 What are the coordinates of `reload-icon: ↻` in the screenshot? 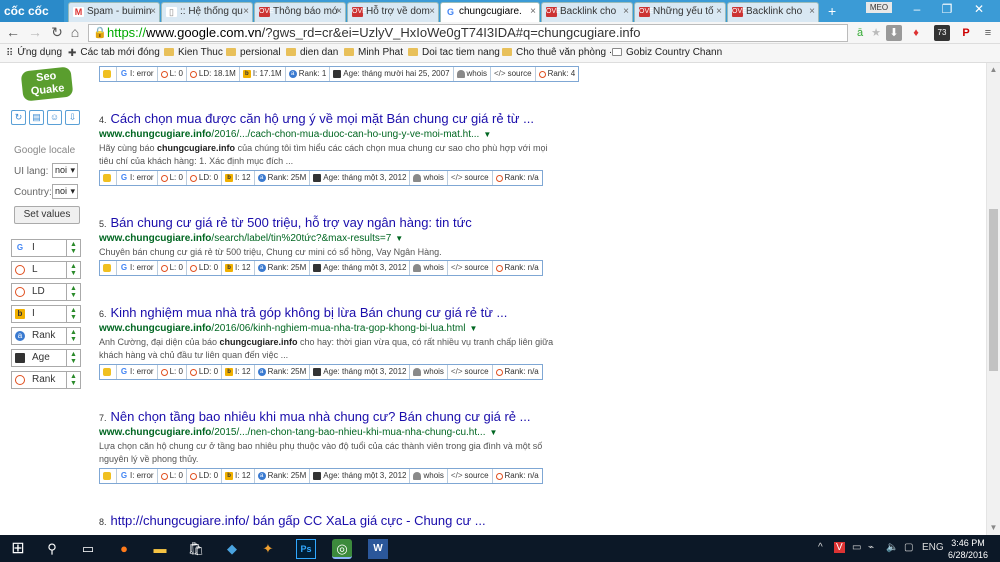 It's located at (57, 32).